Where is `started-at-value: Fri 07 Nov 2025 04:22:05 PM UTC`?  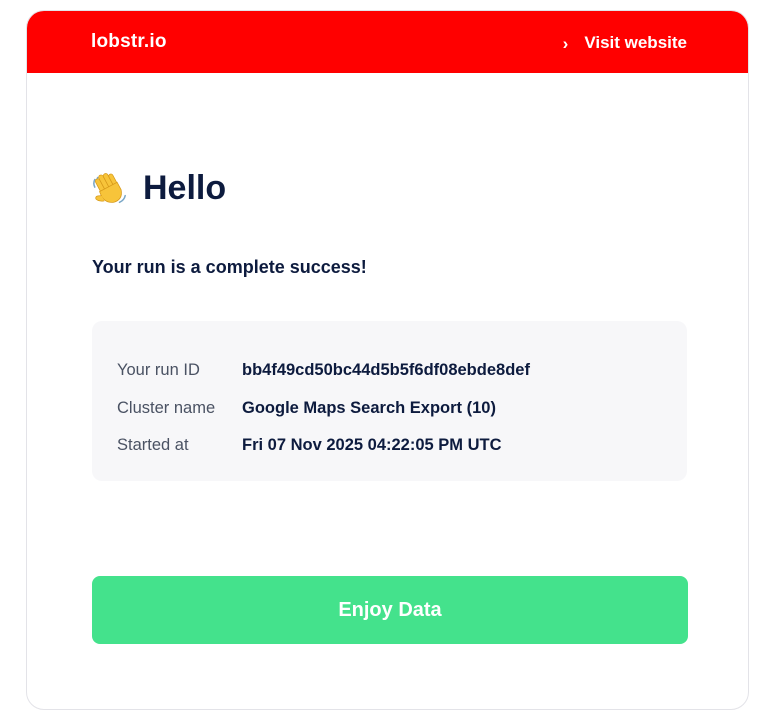
started-at-value: Fri 07 Nov 2025 04:22:05 PM UTC is located at coordinates (372, 445).